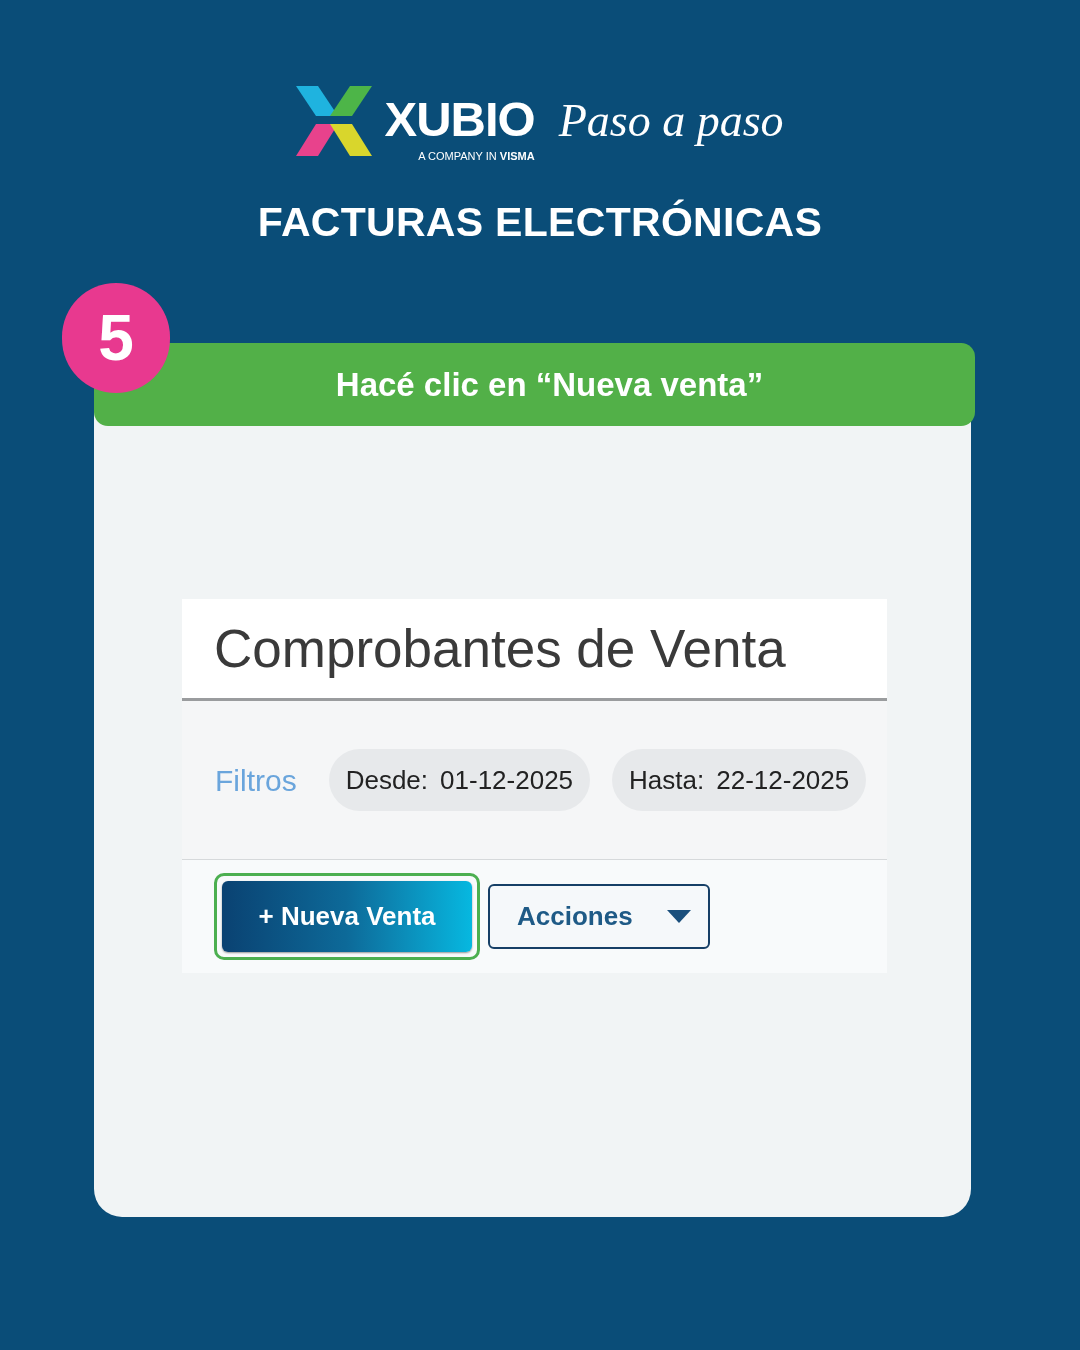  Describe the element at coordinates (679, 916) in the screenshot. I see `caret-down-icon` at that location.